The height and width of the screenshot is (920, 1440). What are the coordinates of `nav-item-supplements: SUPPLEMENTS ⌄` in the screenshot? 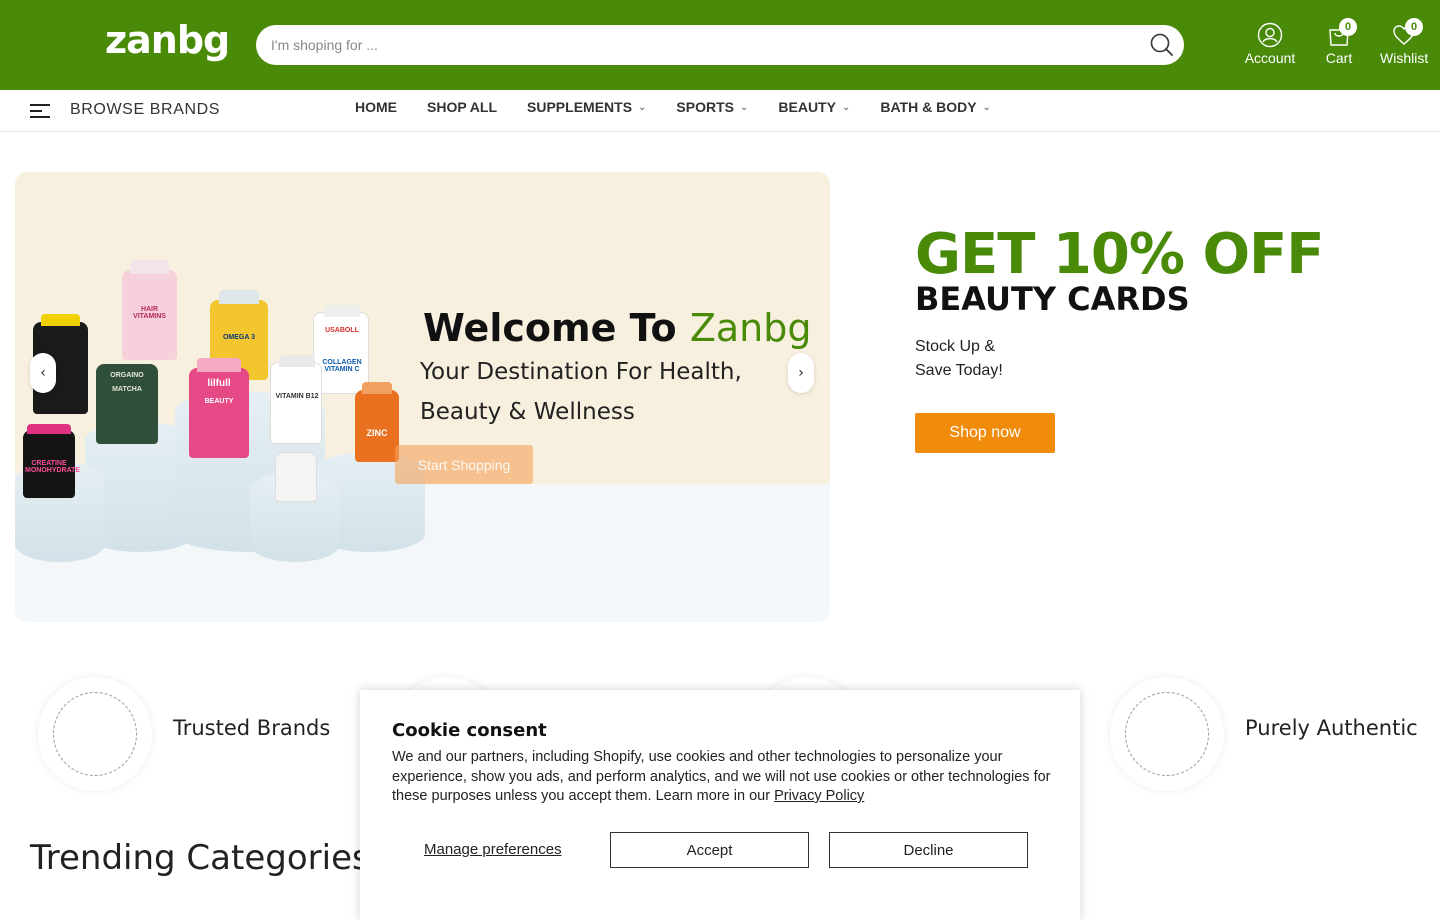 It's located at (586, 107).